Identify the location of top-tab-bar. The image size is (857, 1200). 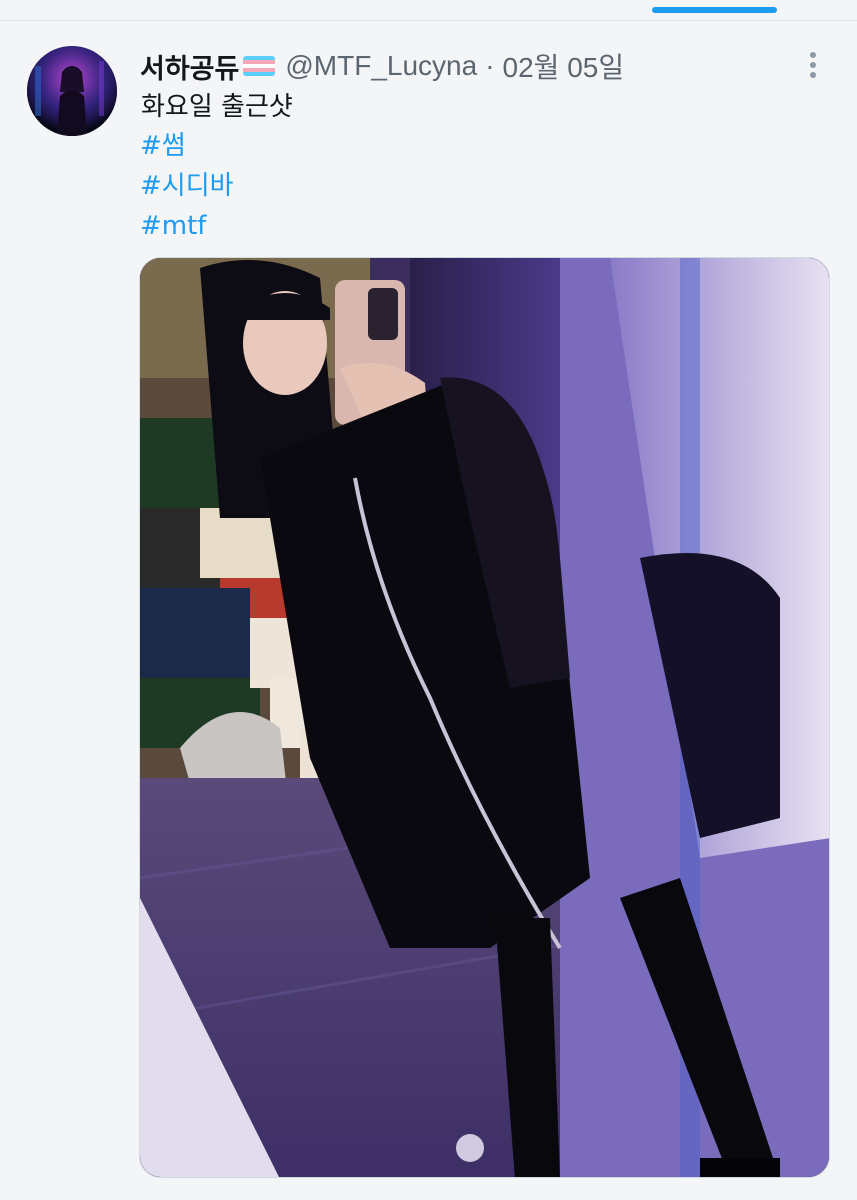
(428, 10).